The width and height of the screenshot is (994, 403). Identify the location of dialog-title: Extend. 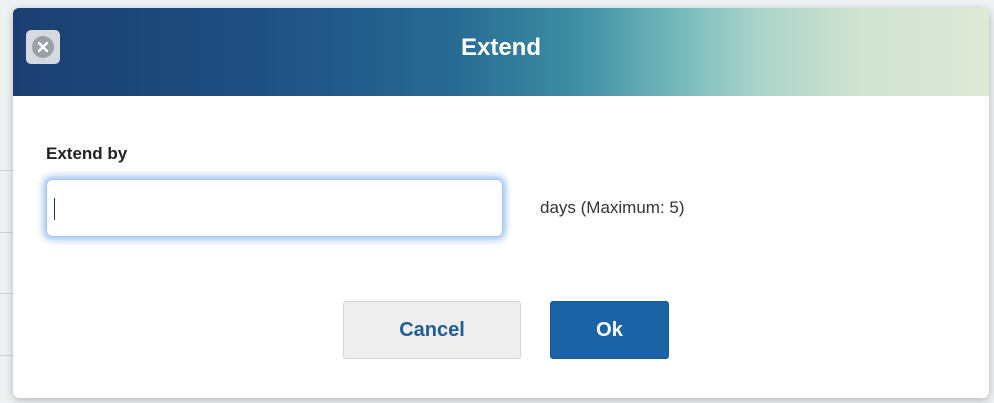
(500, 47).